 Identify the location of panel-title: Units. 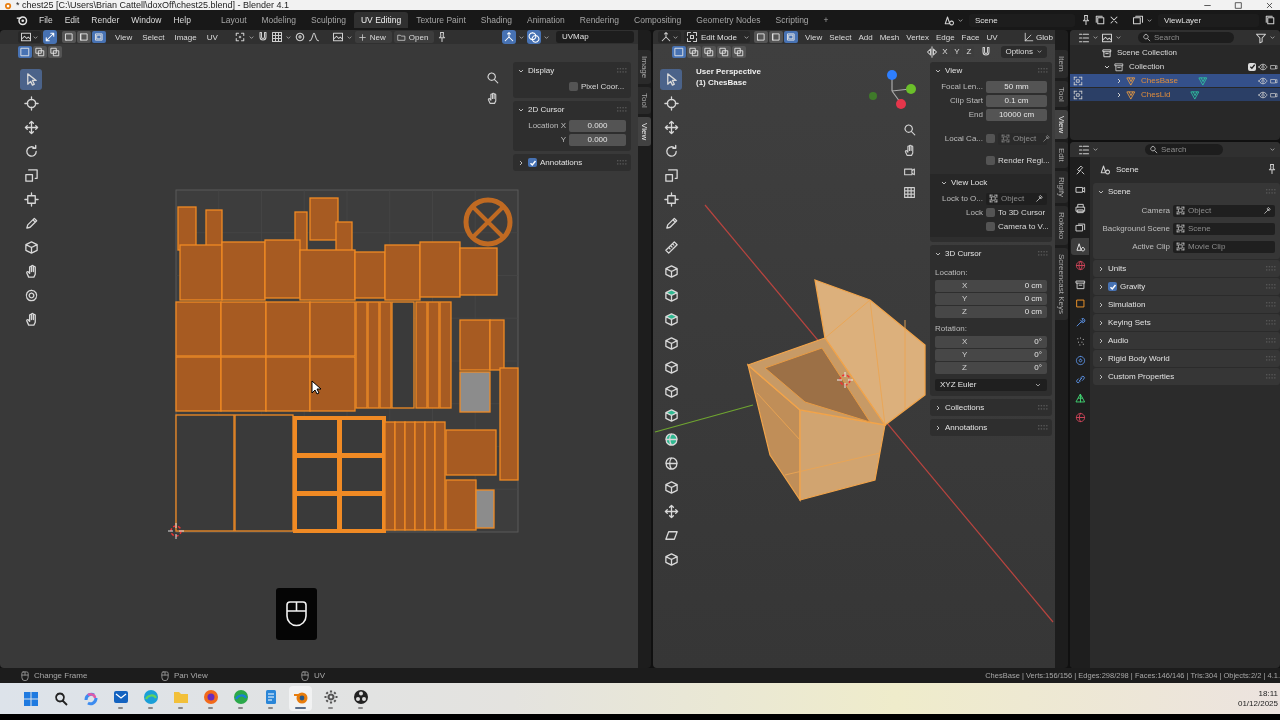
(1117, 268).